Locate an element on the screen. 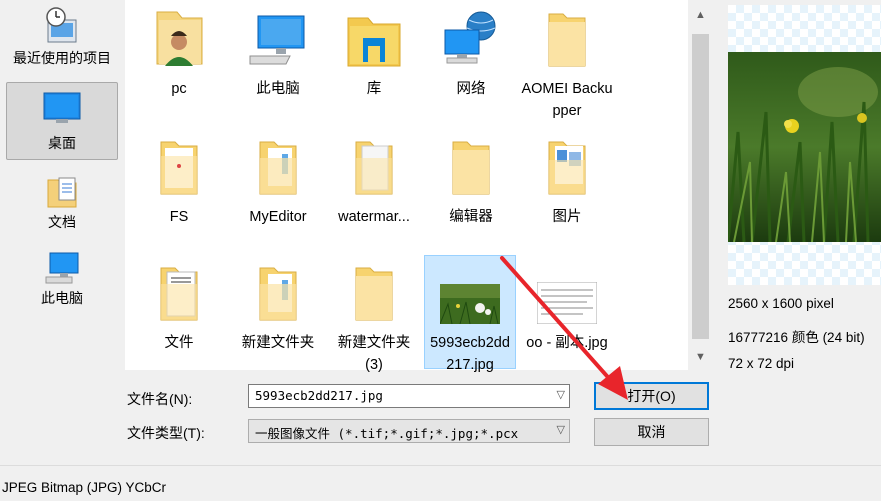 This screenshot has width=881, height=501. place-label: 最近使用的项目 is located at coordinates (62, 58).